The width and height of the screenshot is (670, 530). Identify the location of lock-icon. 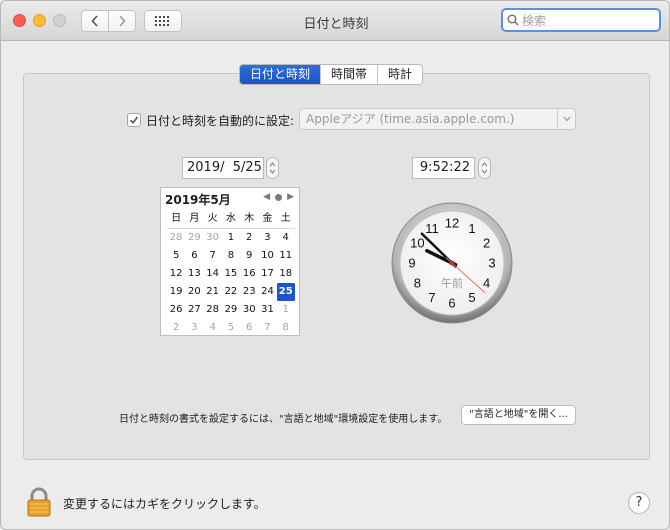
(39, 502).